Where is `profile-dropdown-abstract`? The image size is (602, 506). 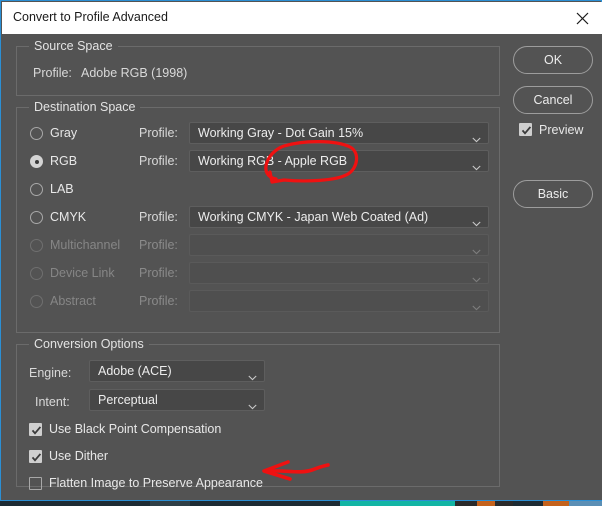 profile-dropdown-abstract is located at coordinates (339, 301).